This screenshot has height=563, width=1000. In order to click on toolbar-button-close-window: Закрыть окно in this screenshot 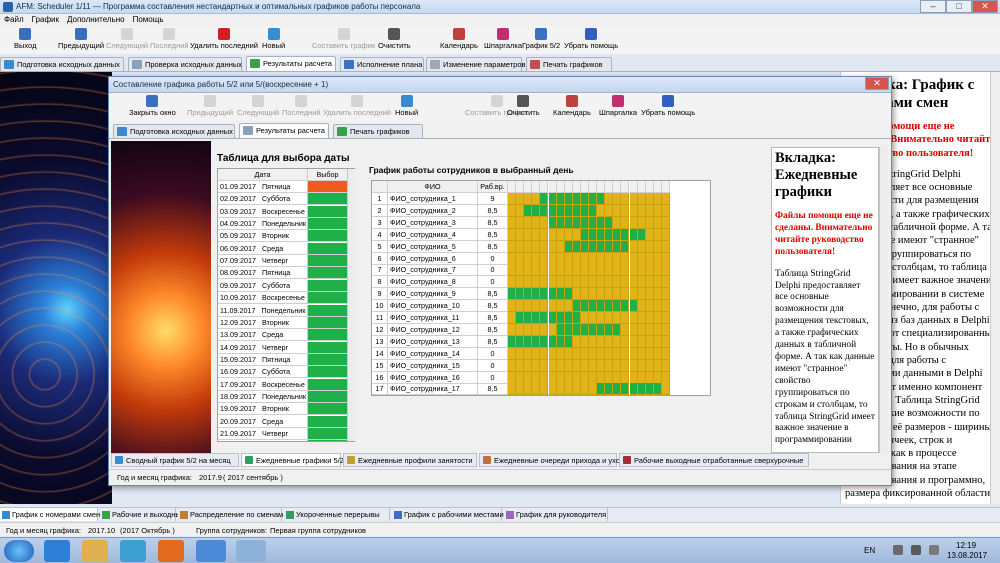, I will do `click(152, 106)`.